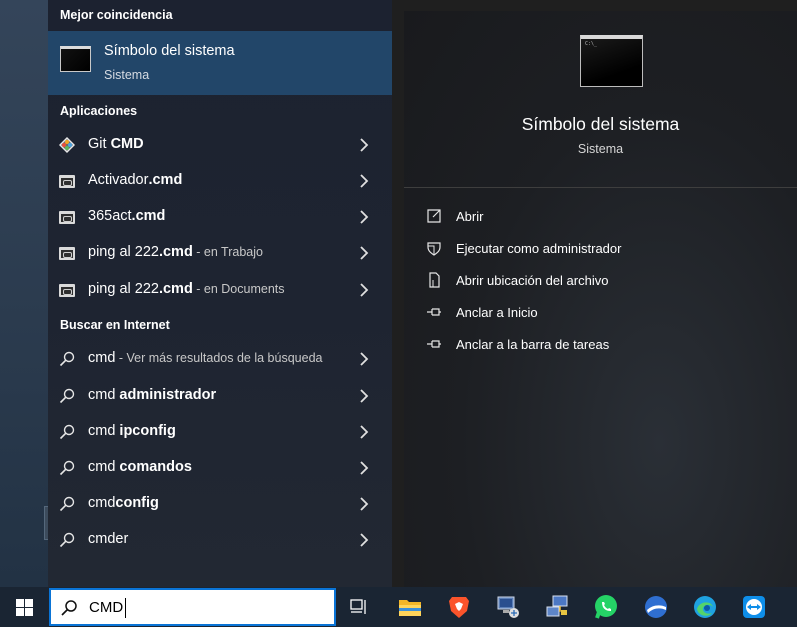 The width and height of the screenshot is (797, 627). What do you see at coordinates (606, 217) in the screenshot?
I see `action-open: Abrir` at bounding box center [606, 217].